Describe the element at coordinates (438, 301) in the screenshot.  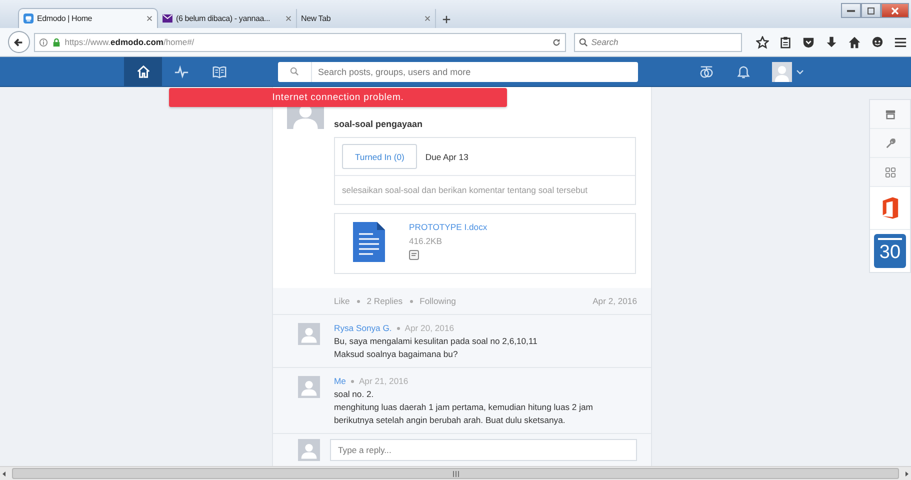
I see `action-link: Following` at that location.